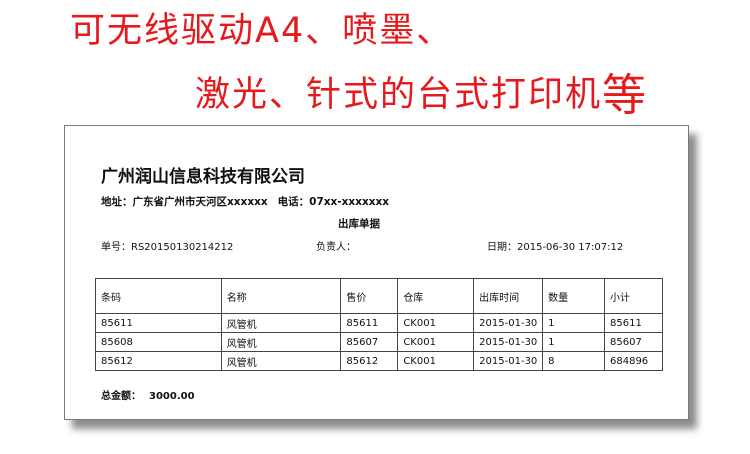 This screenshot has width=750, height=454. Describe the element at coordinates (349, 202) in the screenshot. I see `phone-value: 07xx-xxxxxxx` at that location.